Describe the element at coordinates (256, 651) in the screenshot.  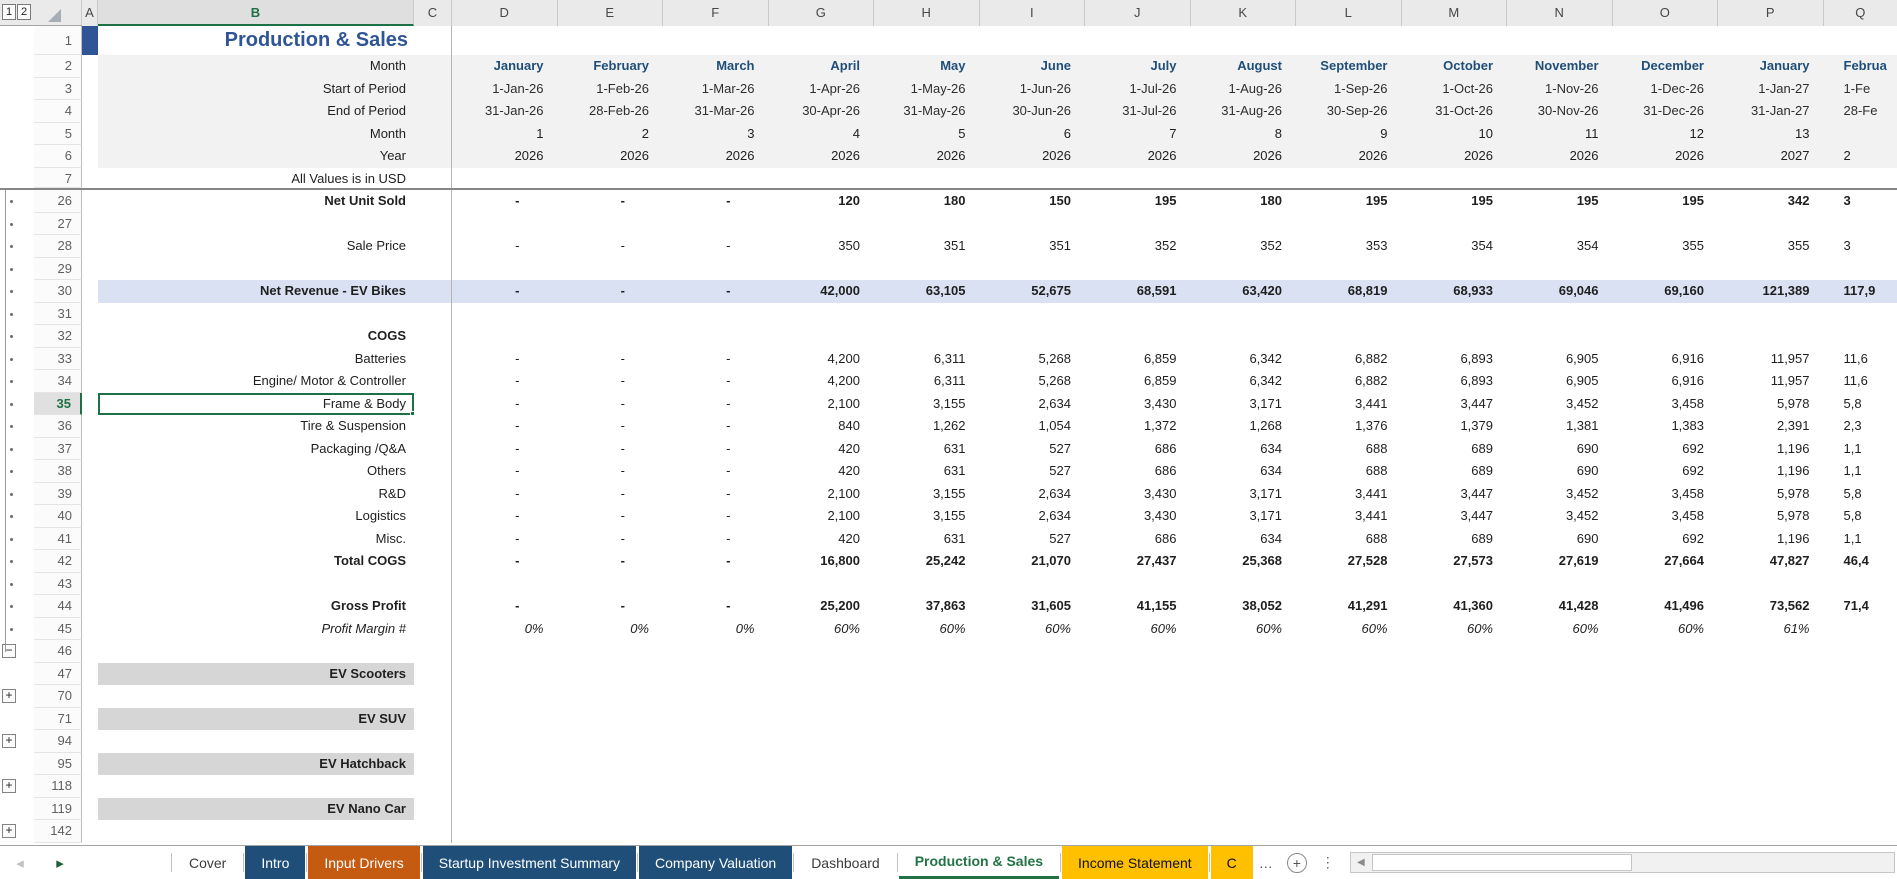
I see `cell-B46` at that location.